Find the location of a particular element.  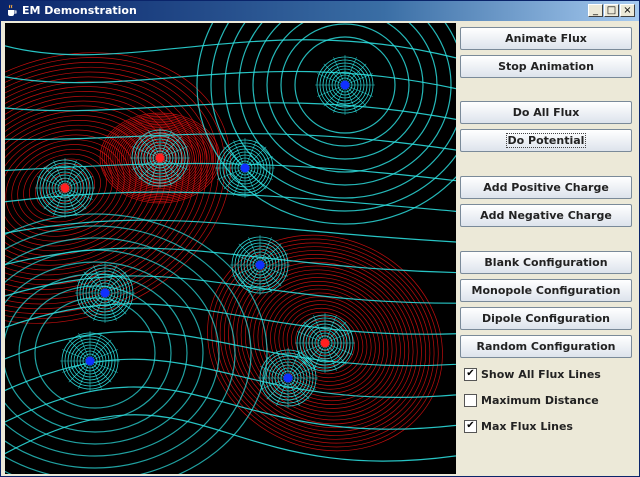

dipole-configuration-button: Dipole Configuration is located at coordinates (546, 318).